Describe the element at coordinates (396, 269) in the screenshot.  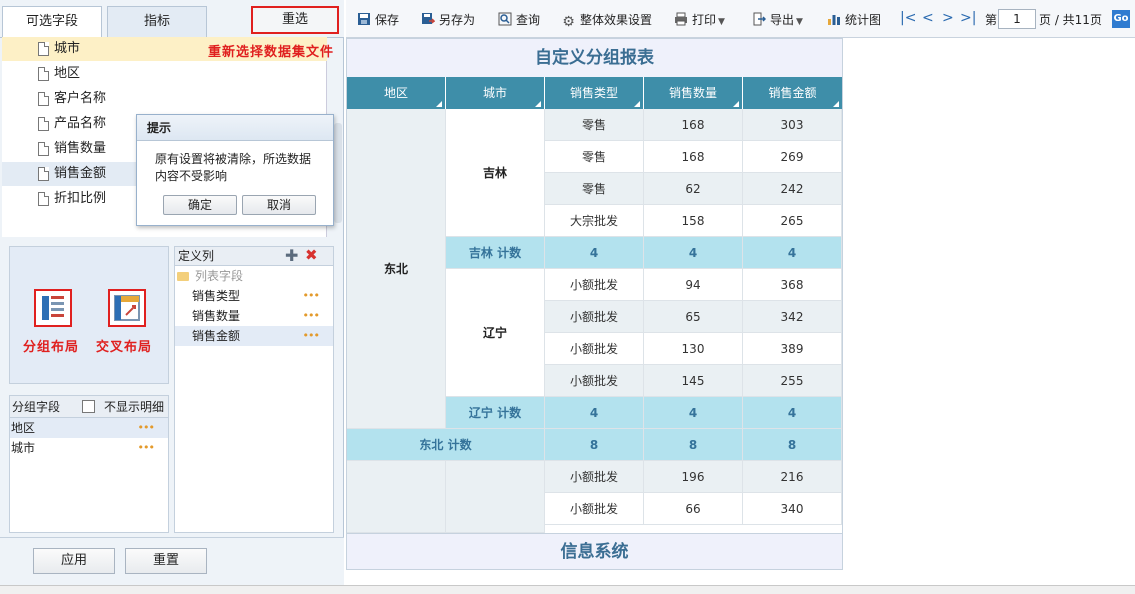
I see `region-cell: 东北` at that location.